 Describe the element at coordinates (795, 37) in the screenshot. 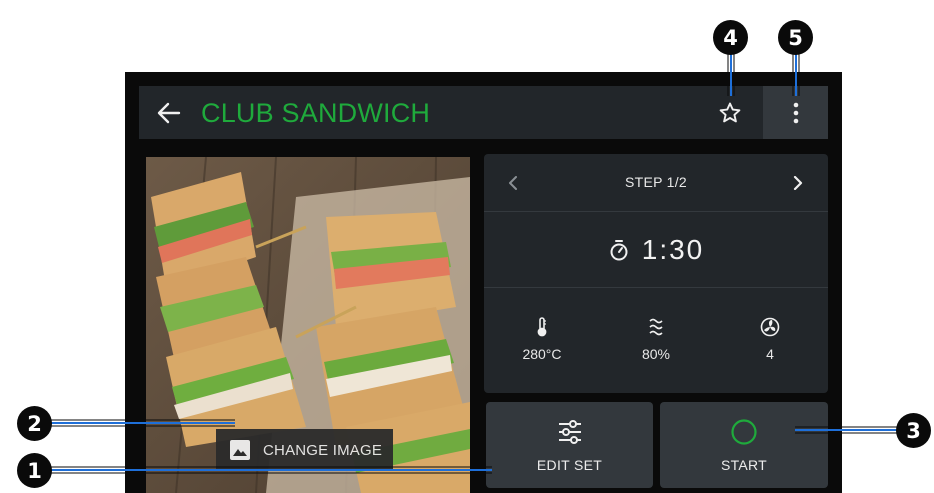

I see `callout-5: 5` at that location.